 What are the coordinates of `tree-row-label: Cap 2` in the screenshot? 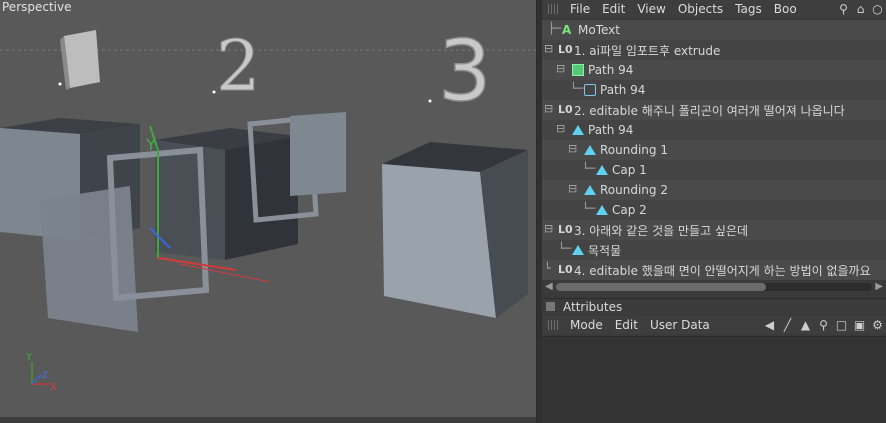 It's located at (629, 210).